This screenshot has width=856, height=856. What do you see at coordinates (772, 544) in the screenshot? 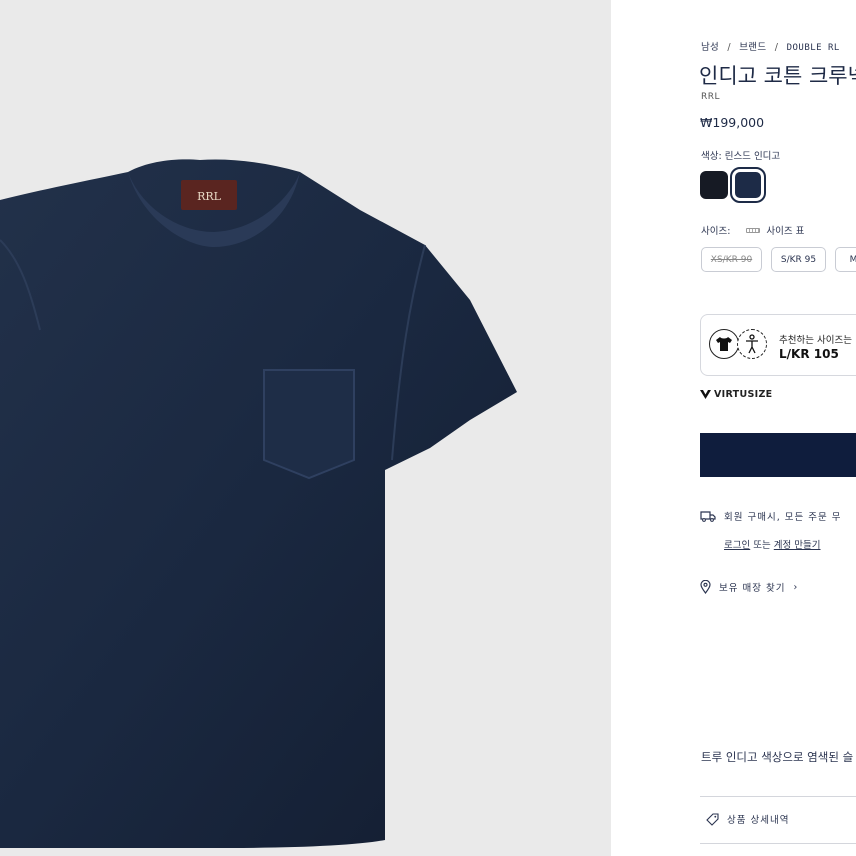
I see `login-row: 로그인 또는 계정 만들기` at bounding box center [772, 544].